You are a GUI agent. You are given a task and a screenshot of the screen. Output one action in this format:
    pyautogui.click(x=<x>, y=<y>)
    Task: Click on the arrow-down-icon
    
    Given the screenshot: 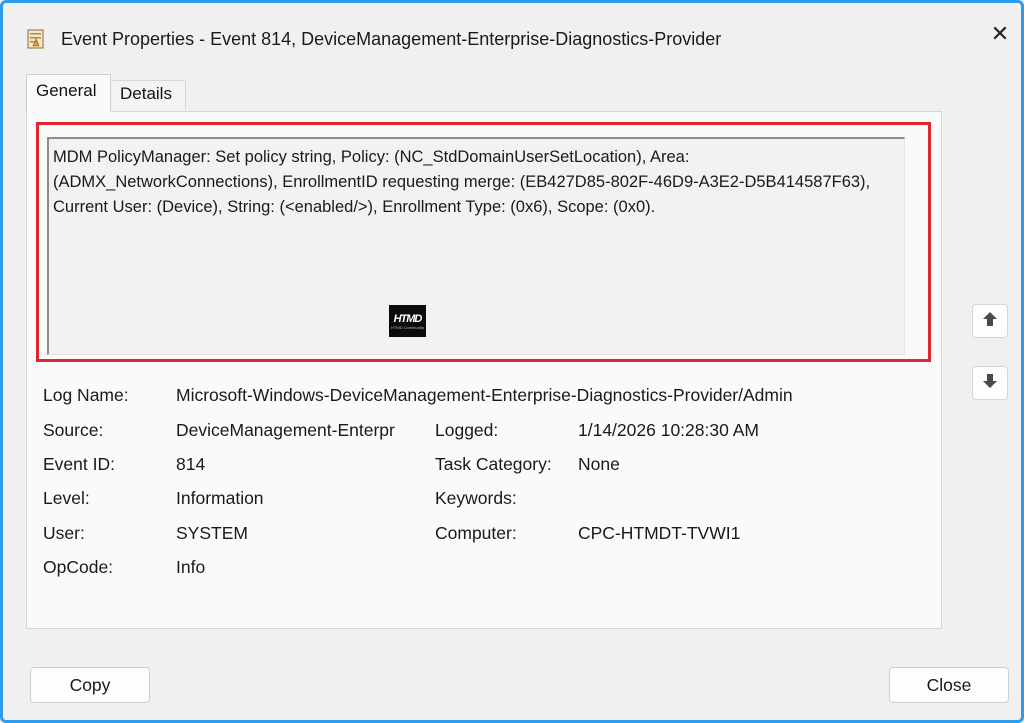 What is the action you would take?
    pyautogui.click(x=990, y=383)
    